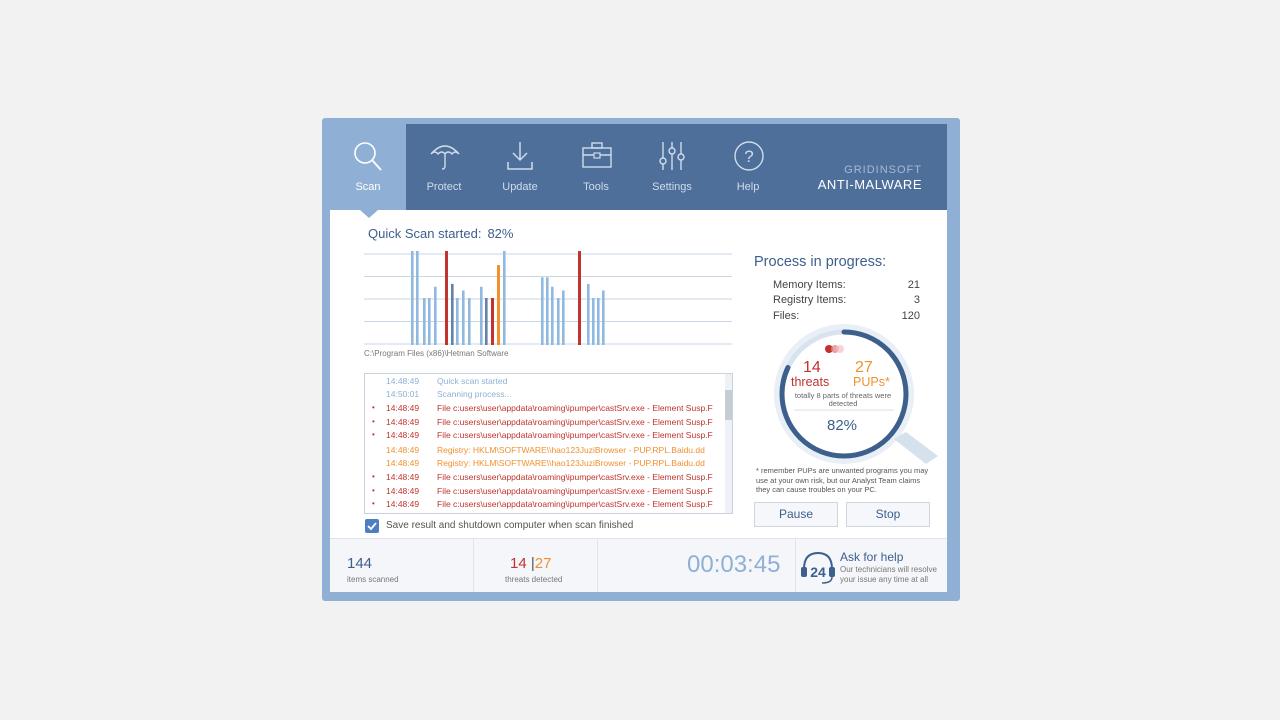 The image size is (1280, 720). Describe the element at coordinates (672, 156) in the screenshot. I see `sliders-icon` at that location.